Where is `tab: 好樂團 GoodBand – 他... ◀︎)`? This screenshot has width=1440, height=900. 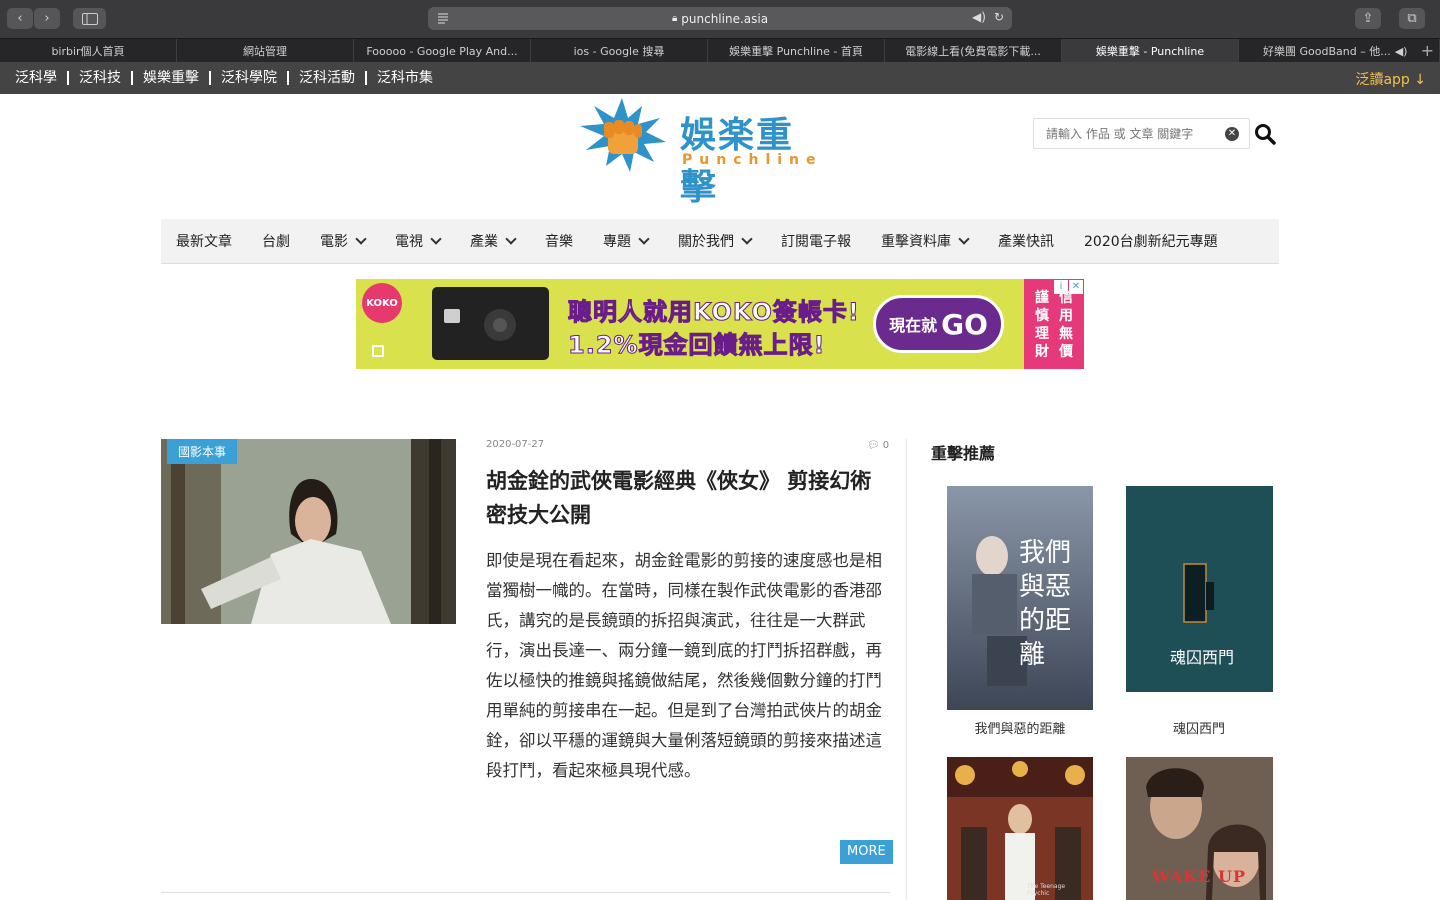 tab: 好樂團 GoodBand – 他... ◀︎) is located at coordinates (1339, 51).